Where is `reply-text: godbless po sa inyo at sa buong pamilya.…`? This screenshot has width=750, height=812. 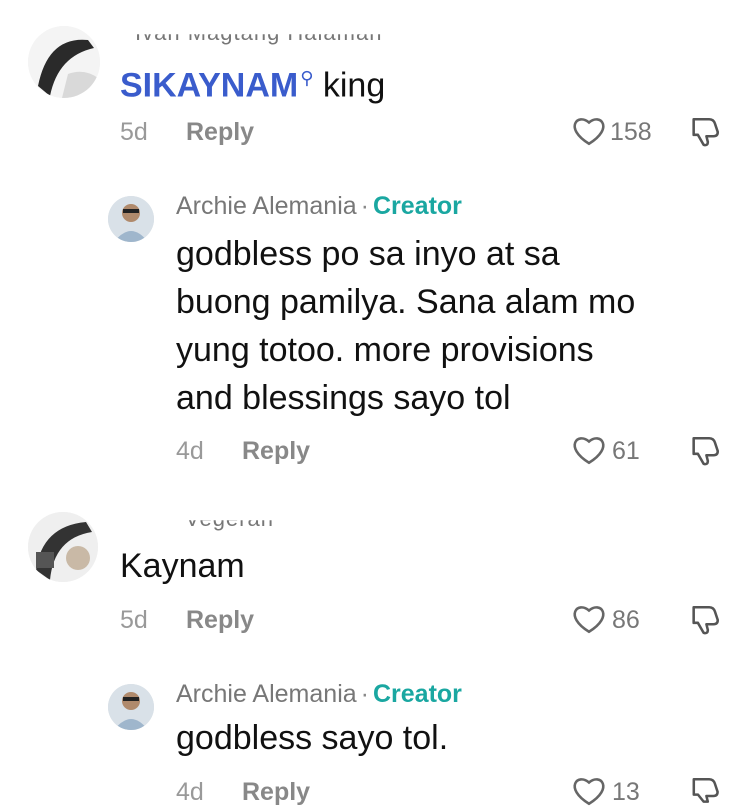 reply-text: godbless po sa inyo at sa buong pamilya.… is located at coordinates (405, 326).